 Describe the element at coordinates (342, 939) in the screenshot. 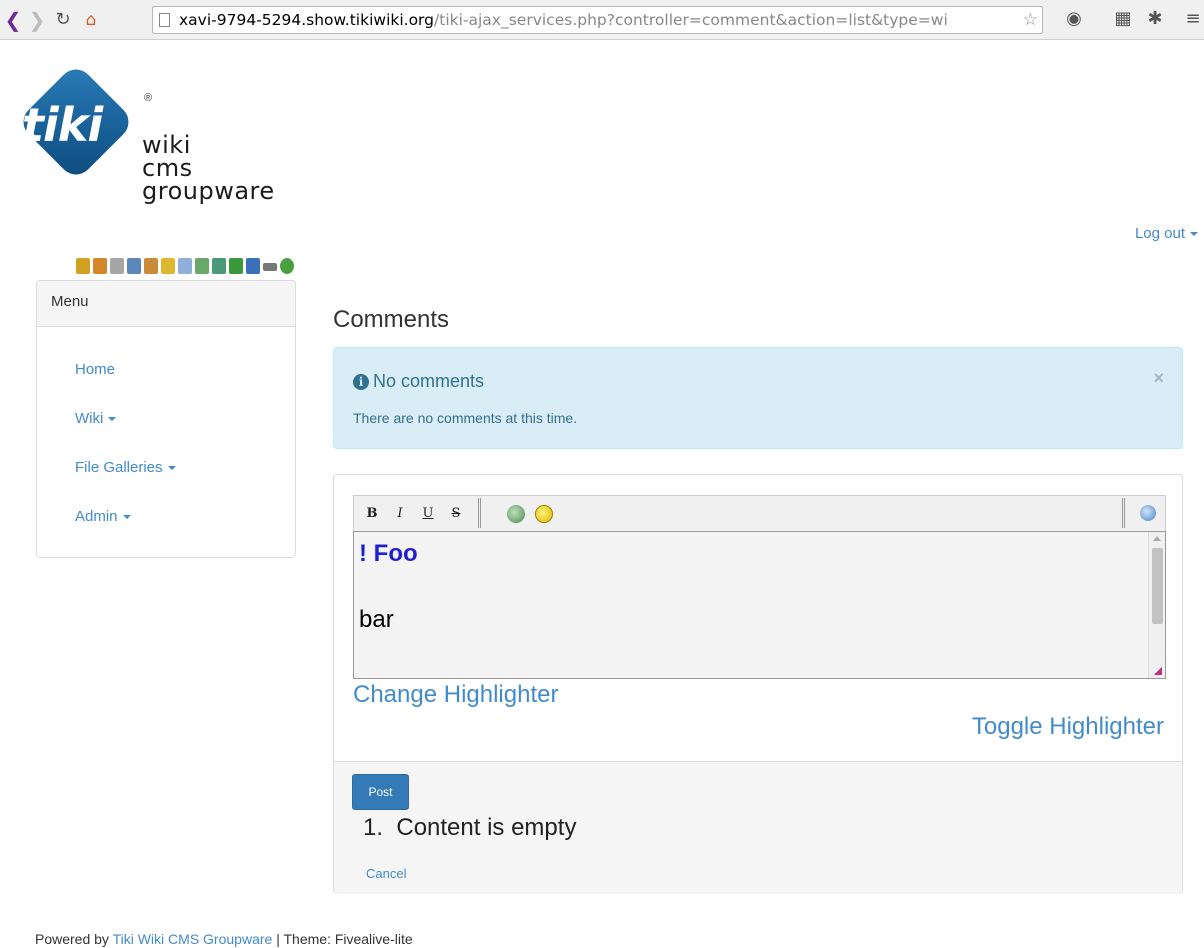

I see `footer-suffix: | Theme: Fivealive-lite` at that location.